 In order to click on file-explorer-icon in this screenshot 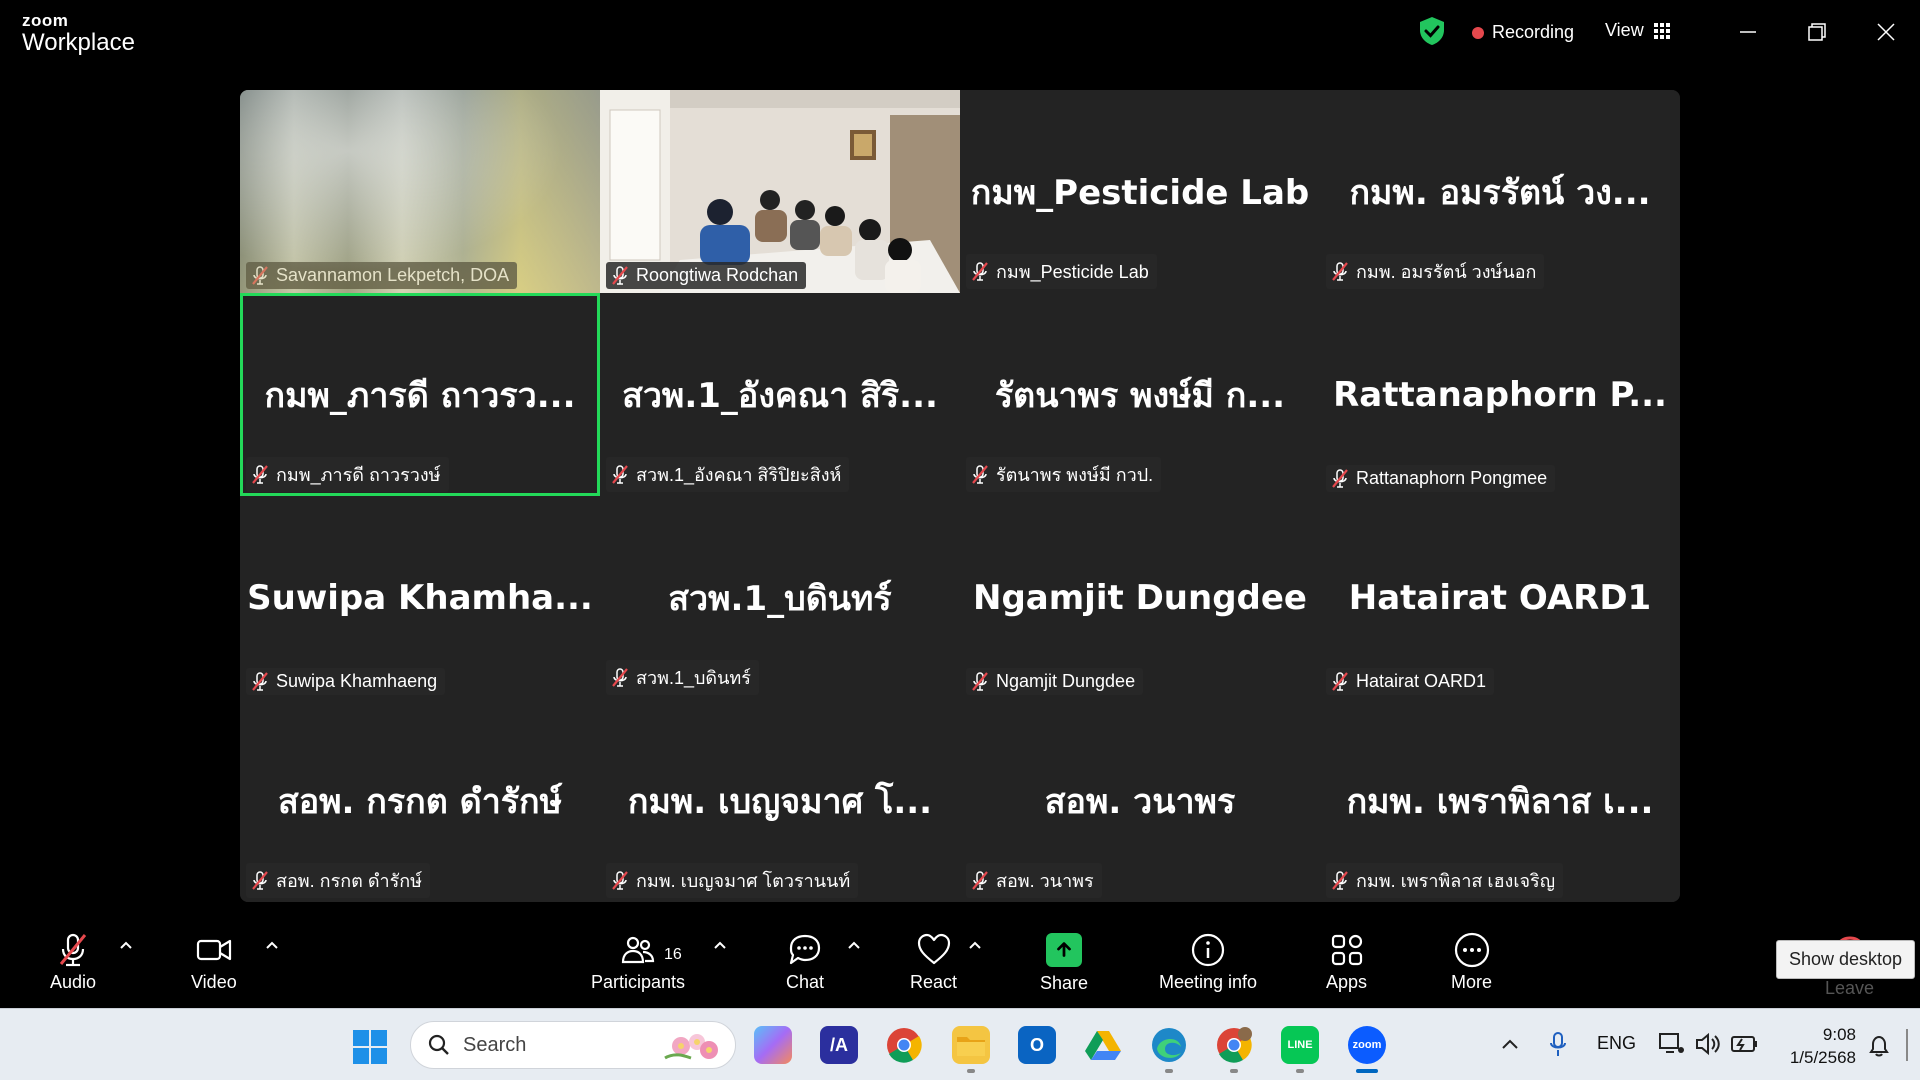, I will do `click(971, 1045)`.